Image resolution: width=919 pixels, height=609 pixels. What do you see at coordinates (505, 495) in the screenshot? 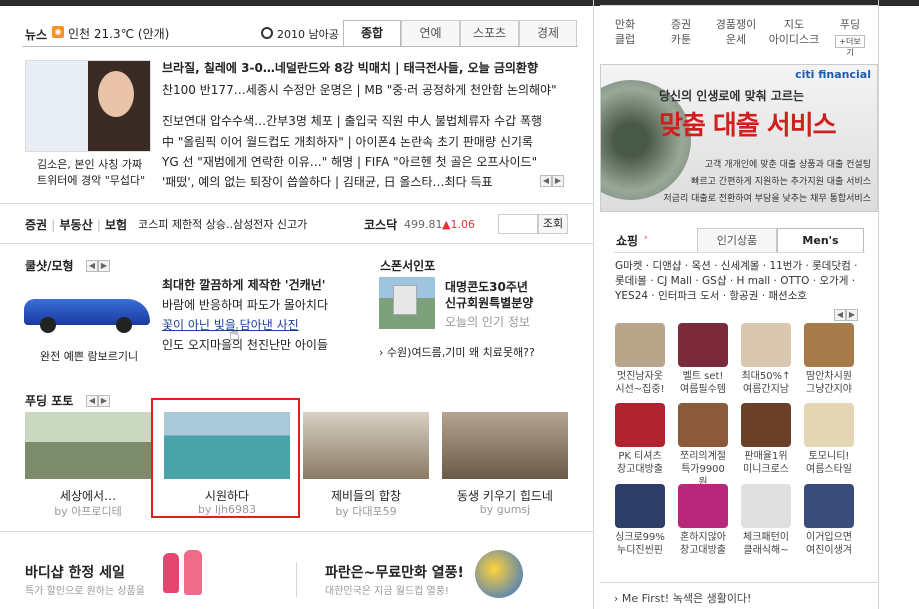
I see `pudding-photo-4-title: 동생 키우기 힙드네` at bounding box center [505, 495].